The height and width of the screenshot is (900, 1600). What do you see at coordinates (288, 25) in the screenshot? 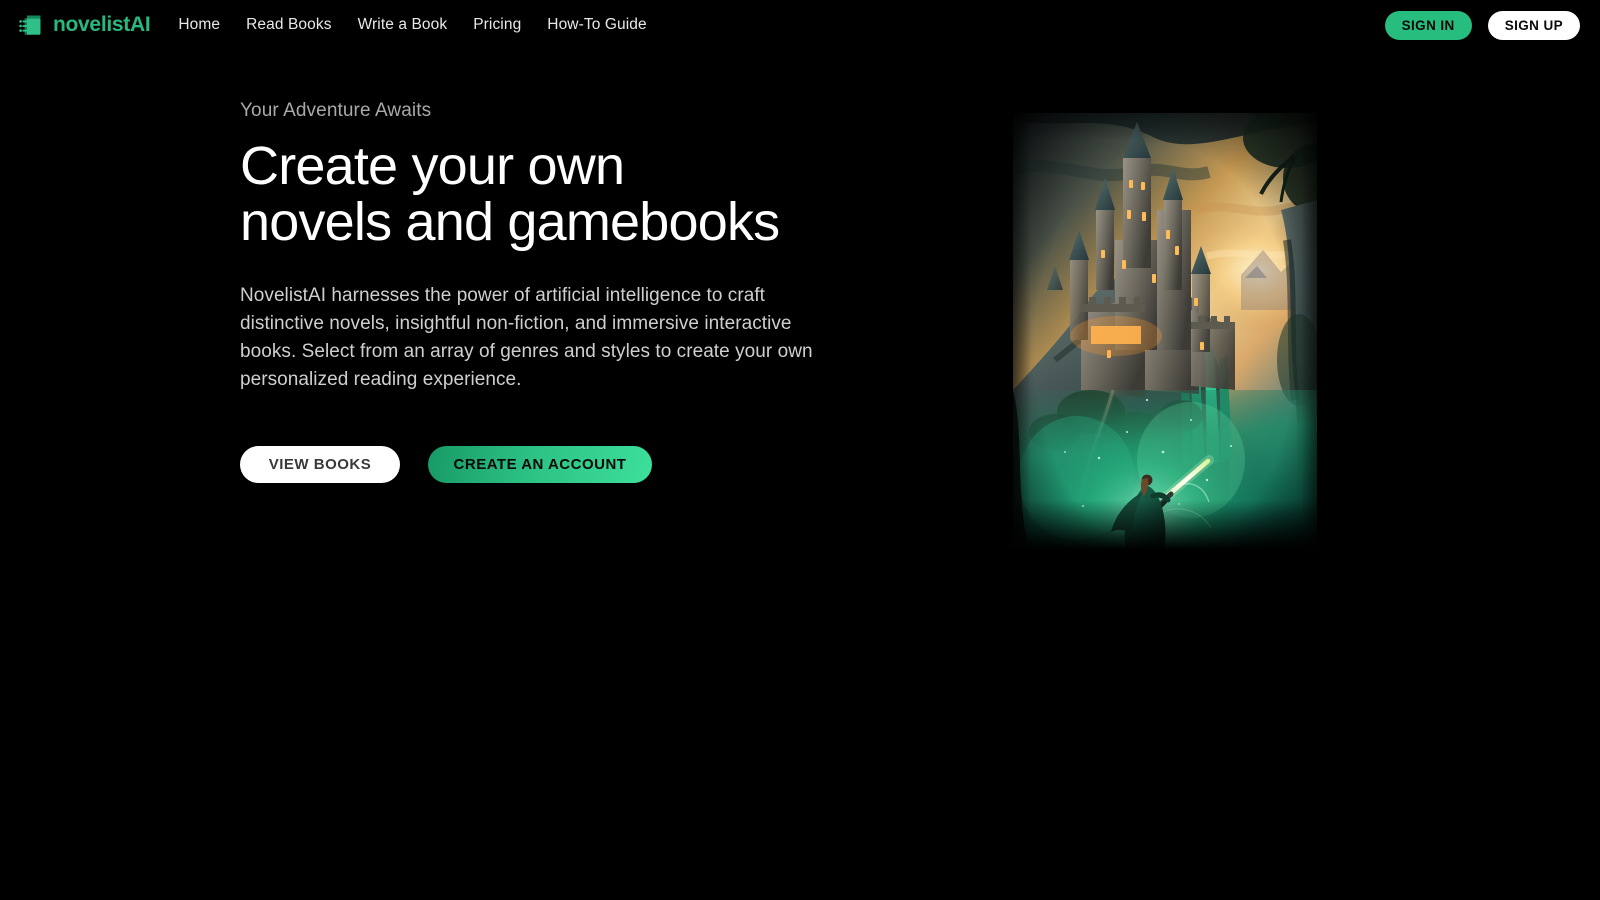
I see `nav-item-read-books: Read Books` at bounding box center [288, 25].